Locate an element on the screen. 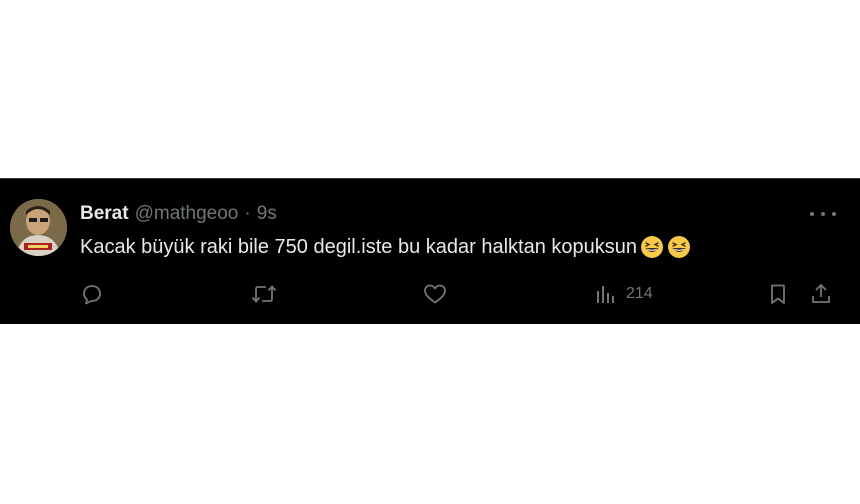 This screenshot has height=504, width=860. tweet-header: Berat @mathgeoo · 9s is located at coordinates (178, 214).